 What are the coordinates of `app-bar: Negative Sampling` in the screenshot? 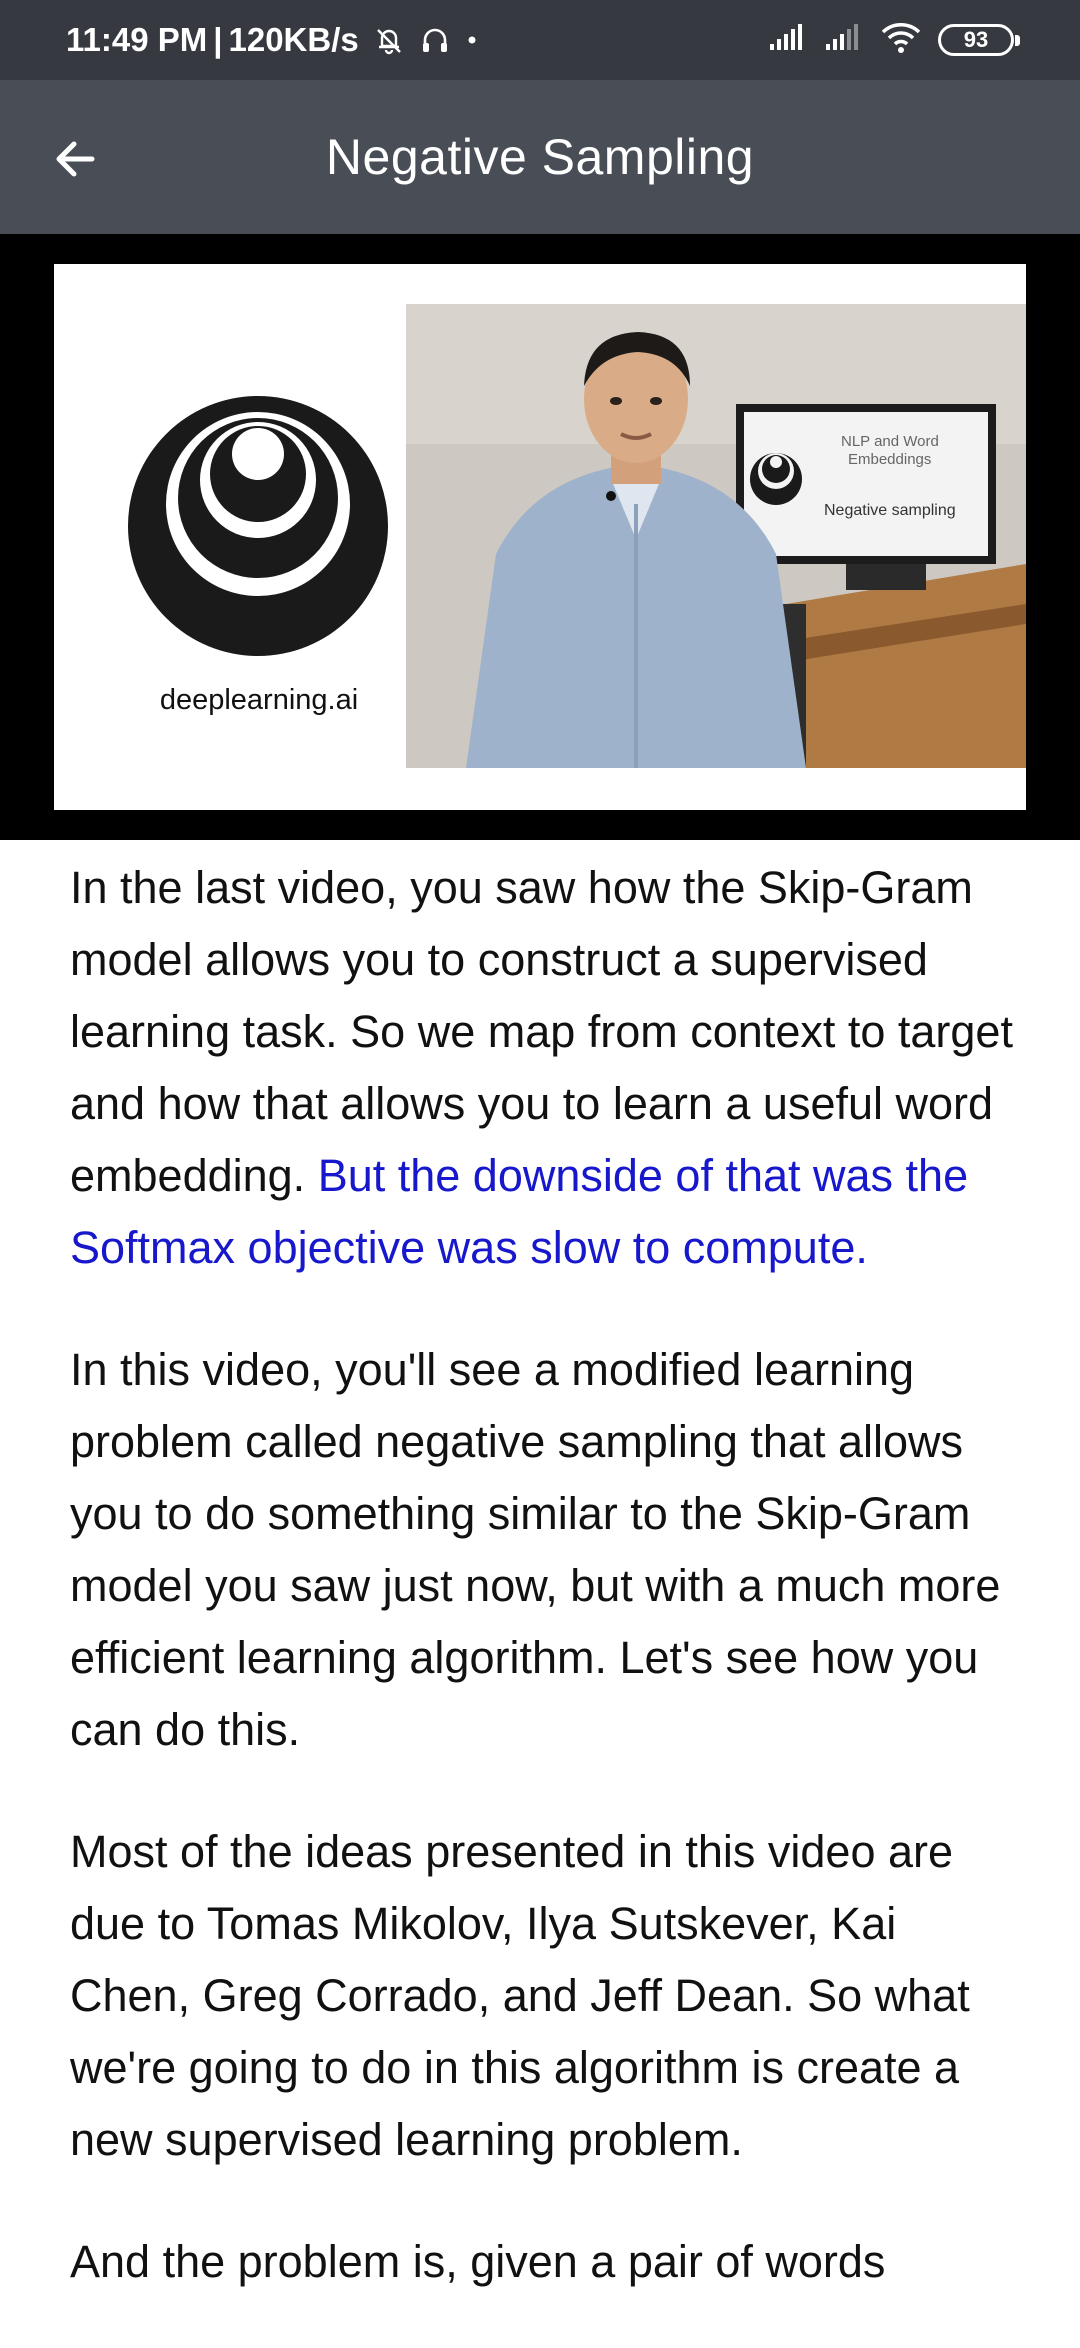 It's located at (540, 157).